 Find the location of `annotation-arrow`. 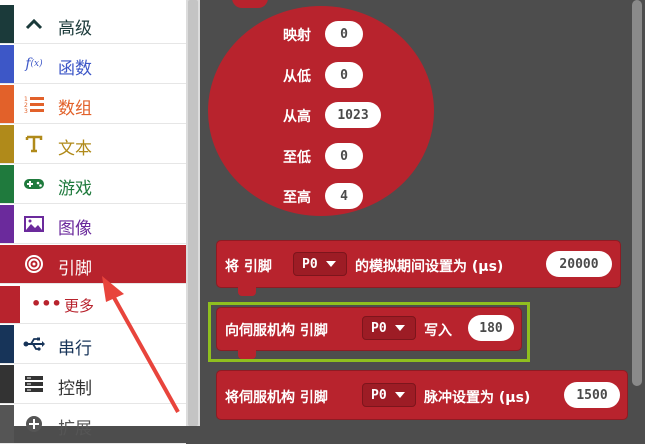

annotation-arrow is located at coordinates (141, 344).